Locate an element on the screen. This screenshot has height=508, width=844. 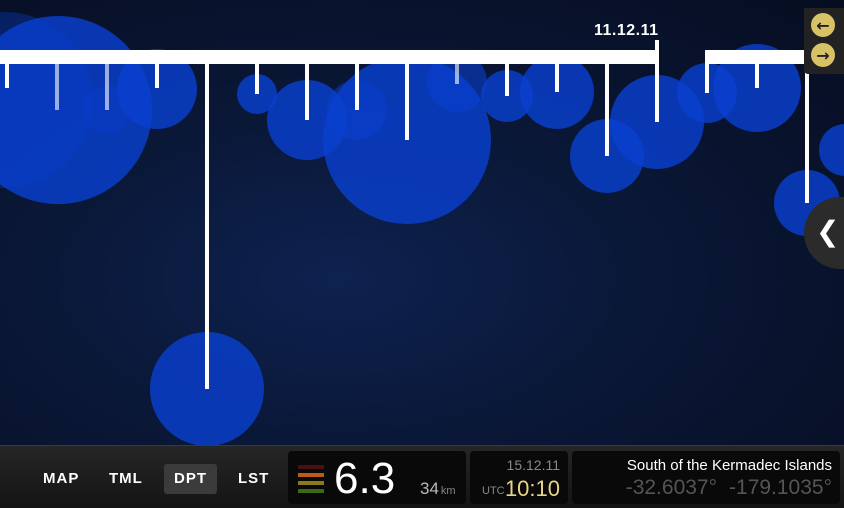
location-name: South of the Kermadec Islands is located at coordinates (729, 465).